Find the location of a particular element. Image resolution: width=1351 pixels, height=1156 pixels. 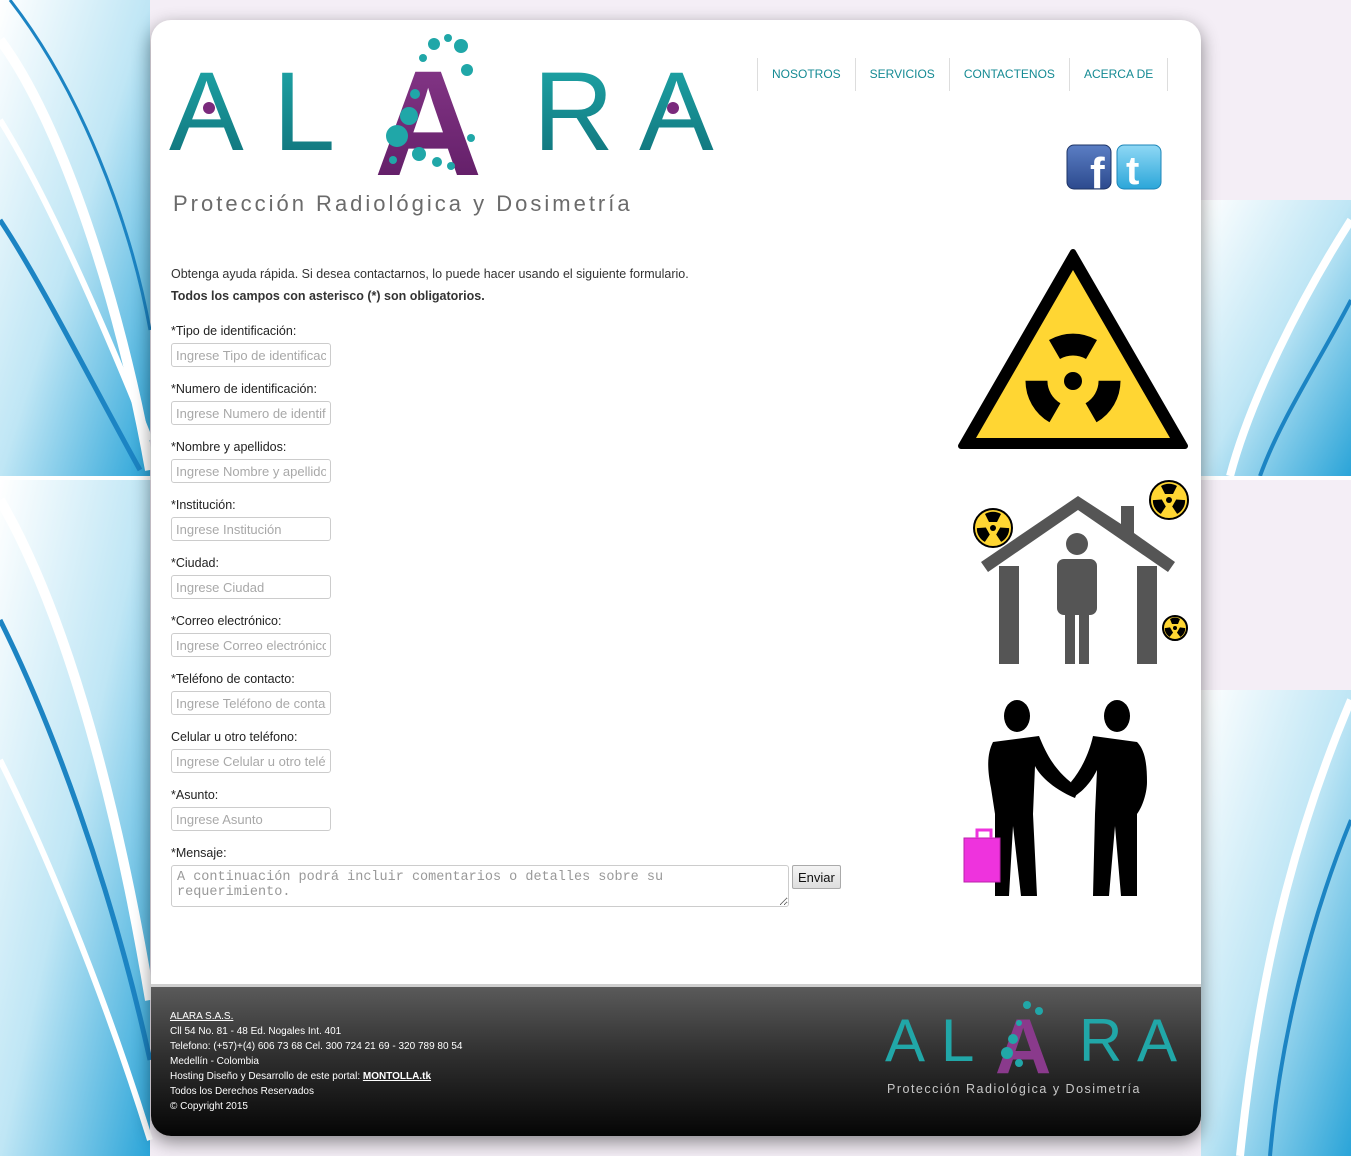

field-telefono: *Teléfono de contacto: is located at coordinates (506, 696).